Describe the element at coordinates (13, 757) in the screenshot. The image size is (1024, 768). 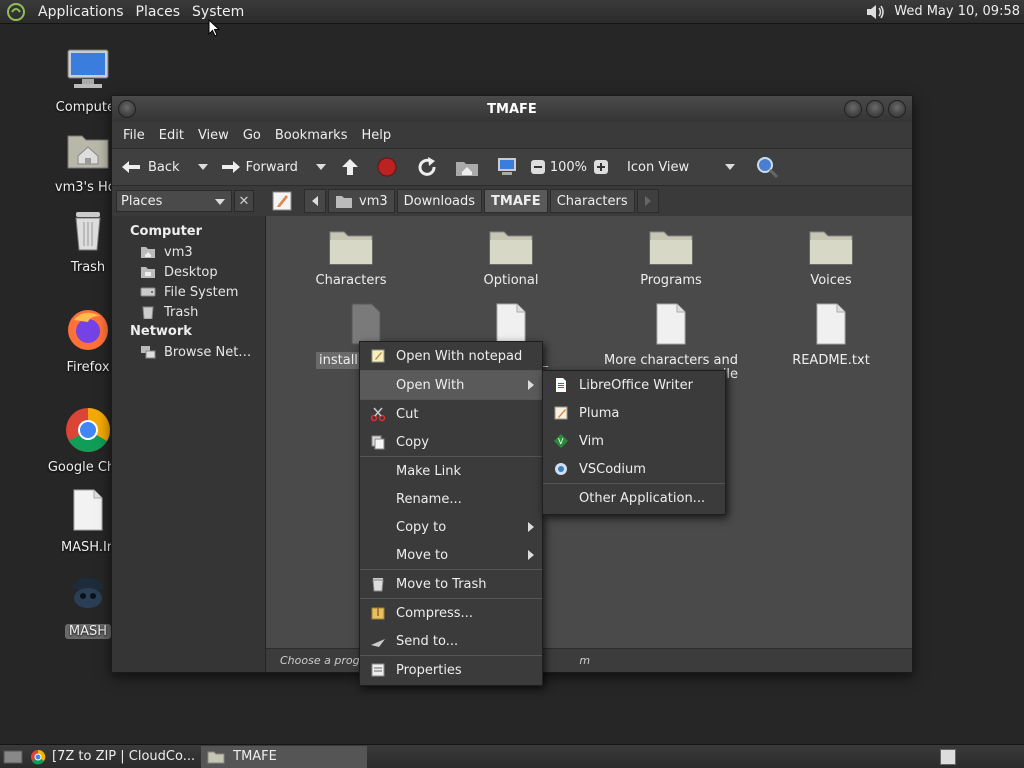
I see `show-desktop-icon` at that location.